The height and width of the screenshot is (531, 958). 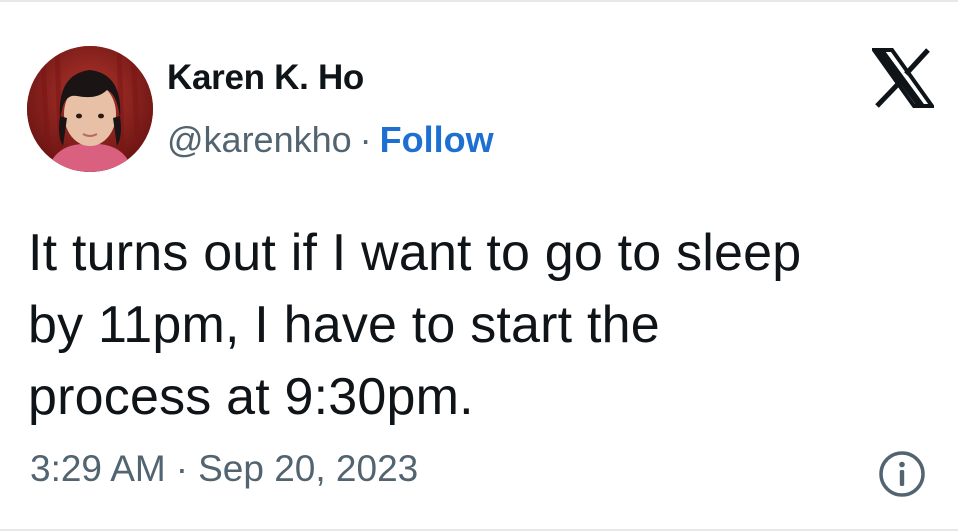 I want to click on avatar, so click(x=90, y=109).